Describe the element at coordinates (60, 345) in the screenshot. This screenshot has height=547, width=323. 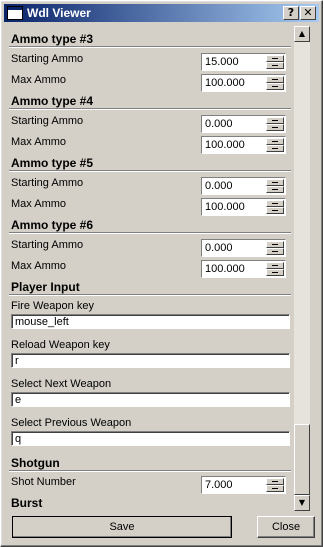
I see `reload-weapon-key-label: Reload Weapon key` at that location.